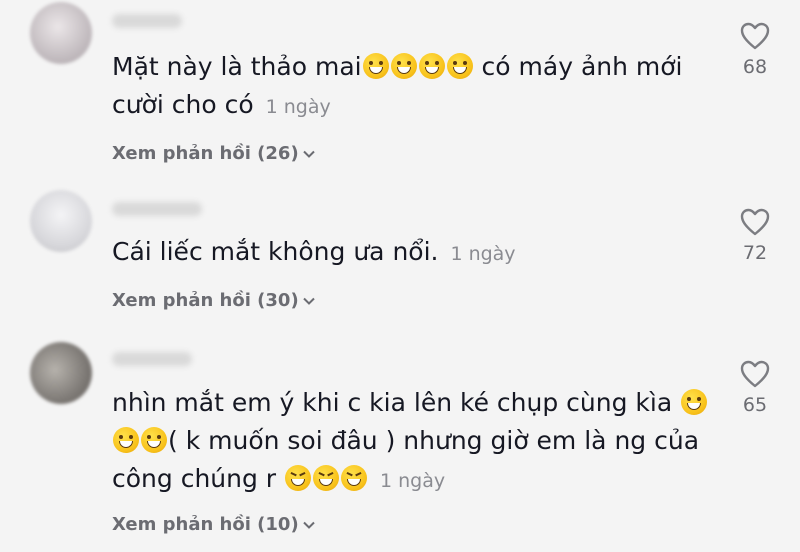  Describe the element at coordinates (205, 300) in the screenshot. I see `view-replies-label: Xem phản hồi (30)` at that location.